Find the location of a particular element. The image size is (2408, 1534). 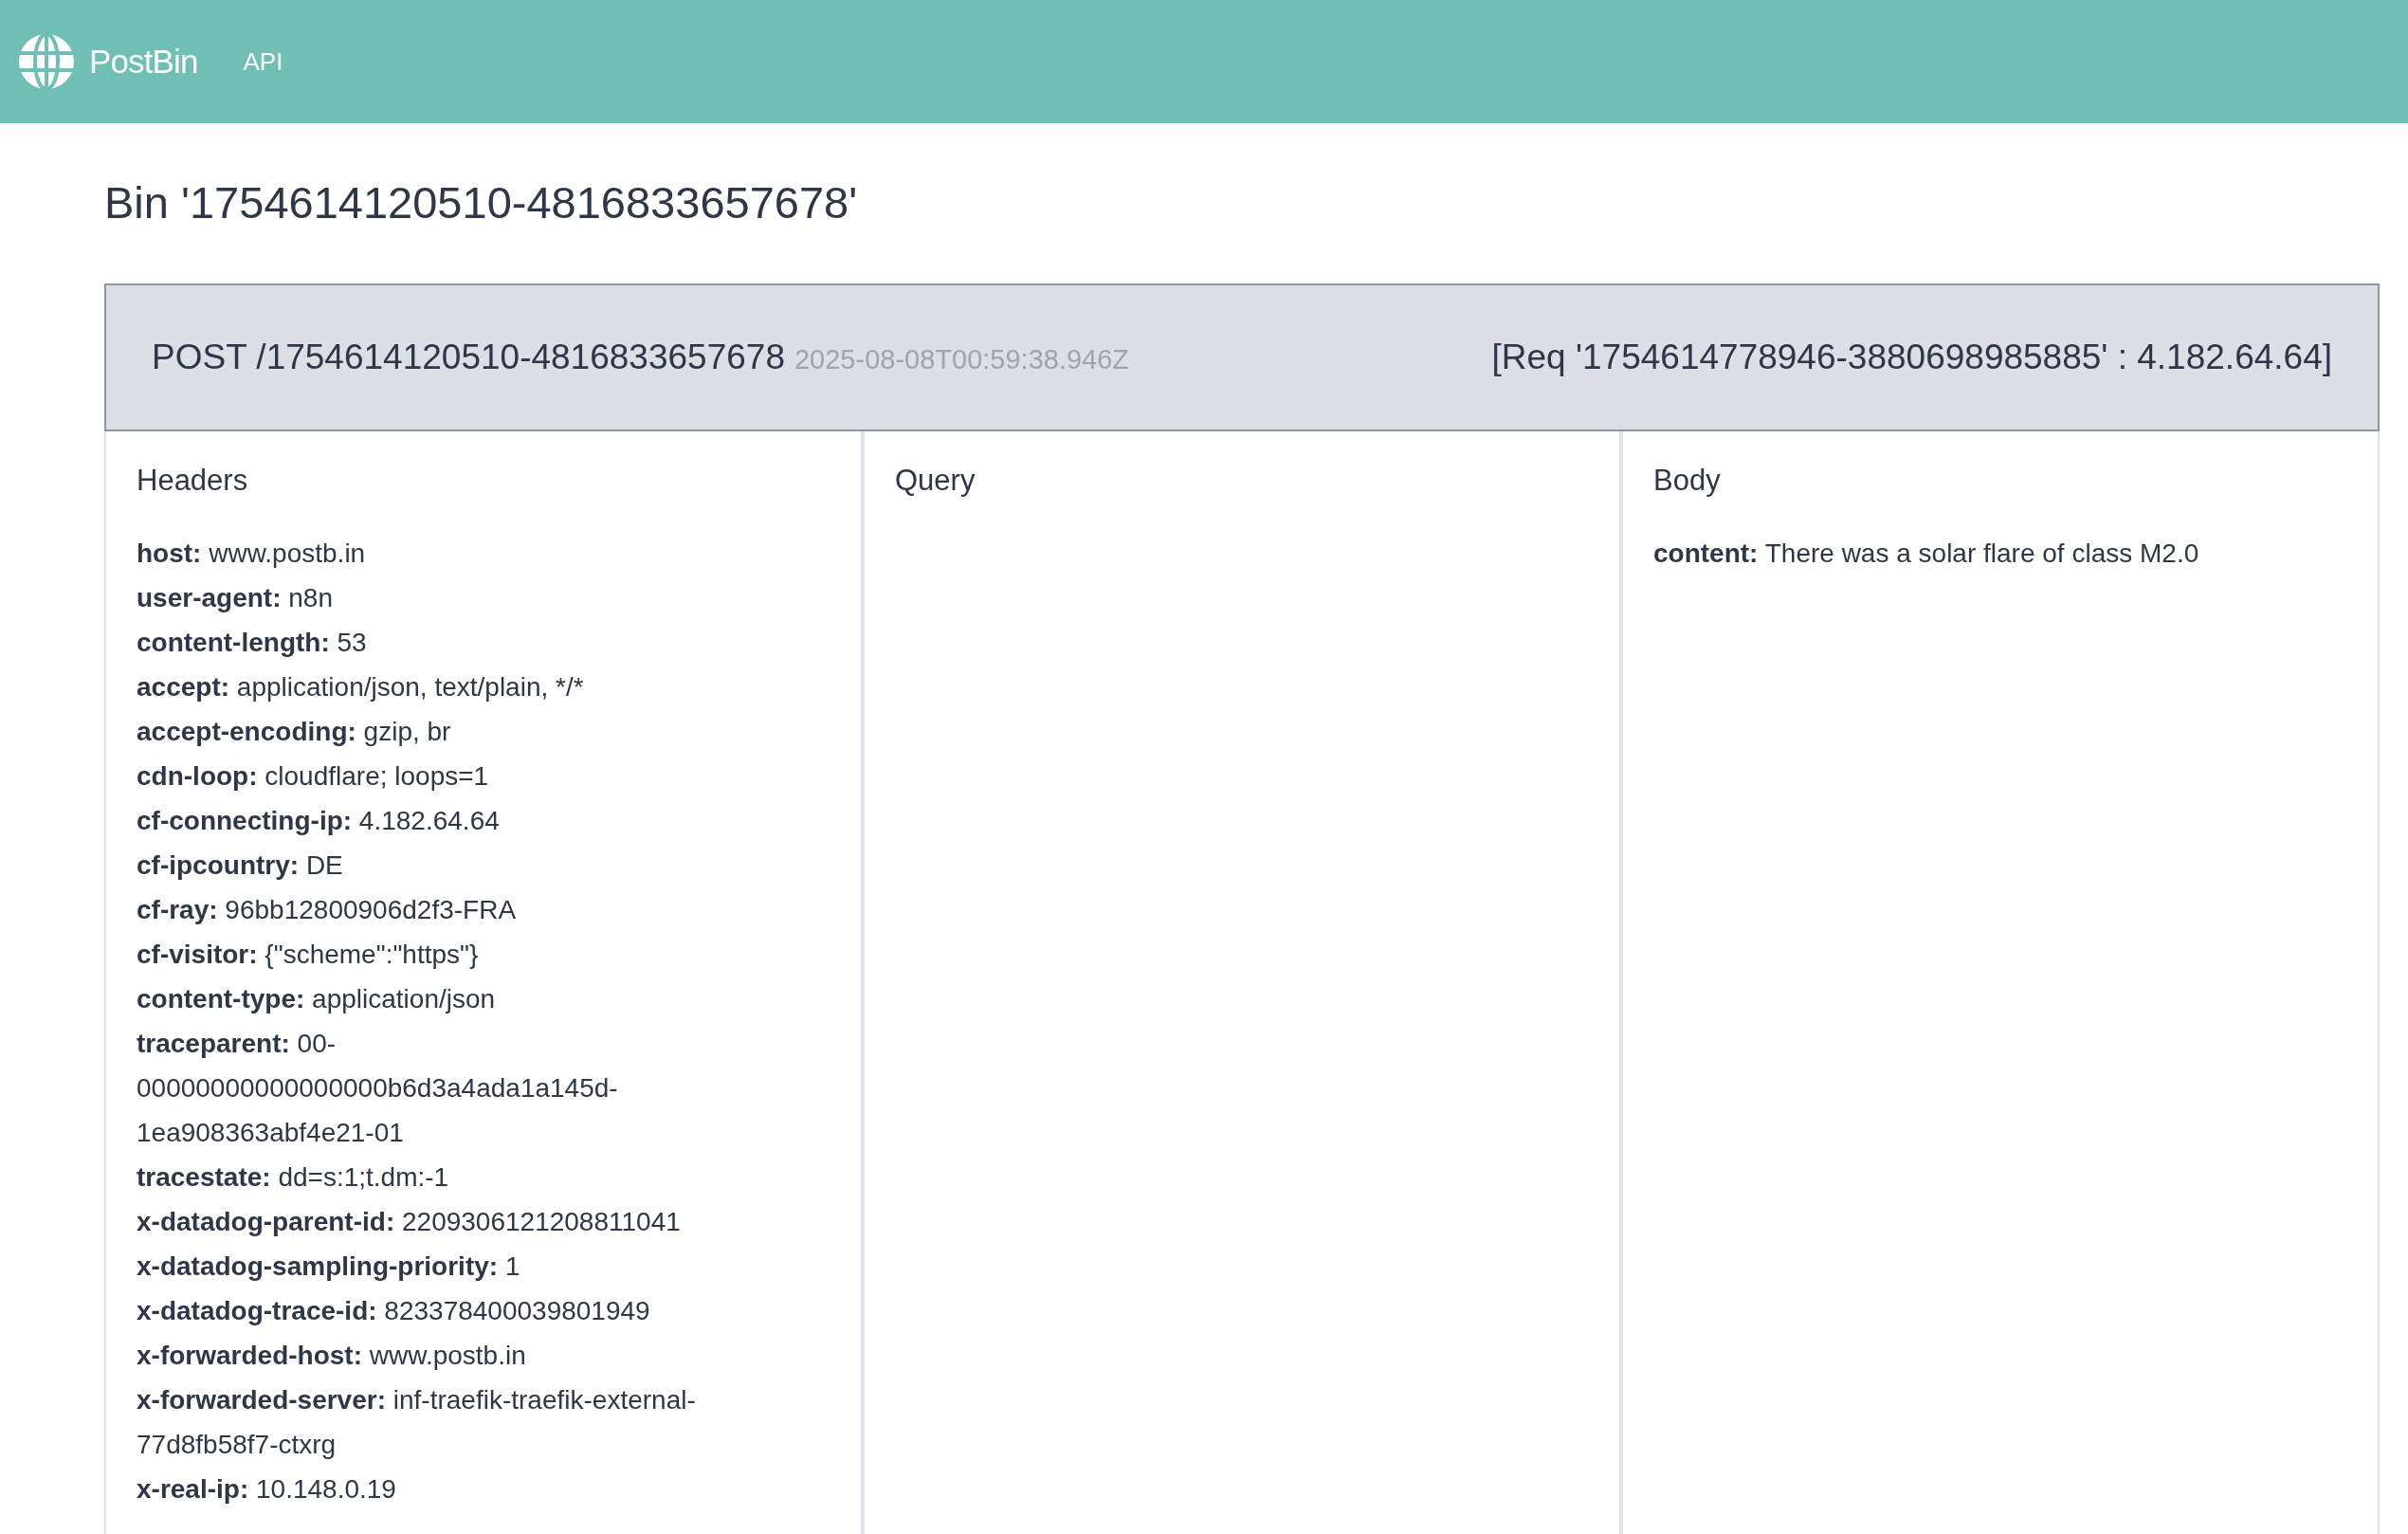

key-value-entry: user-agent: n8n is located at coordinates (235, 598).